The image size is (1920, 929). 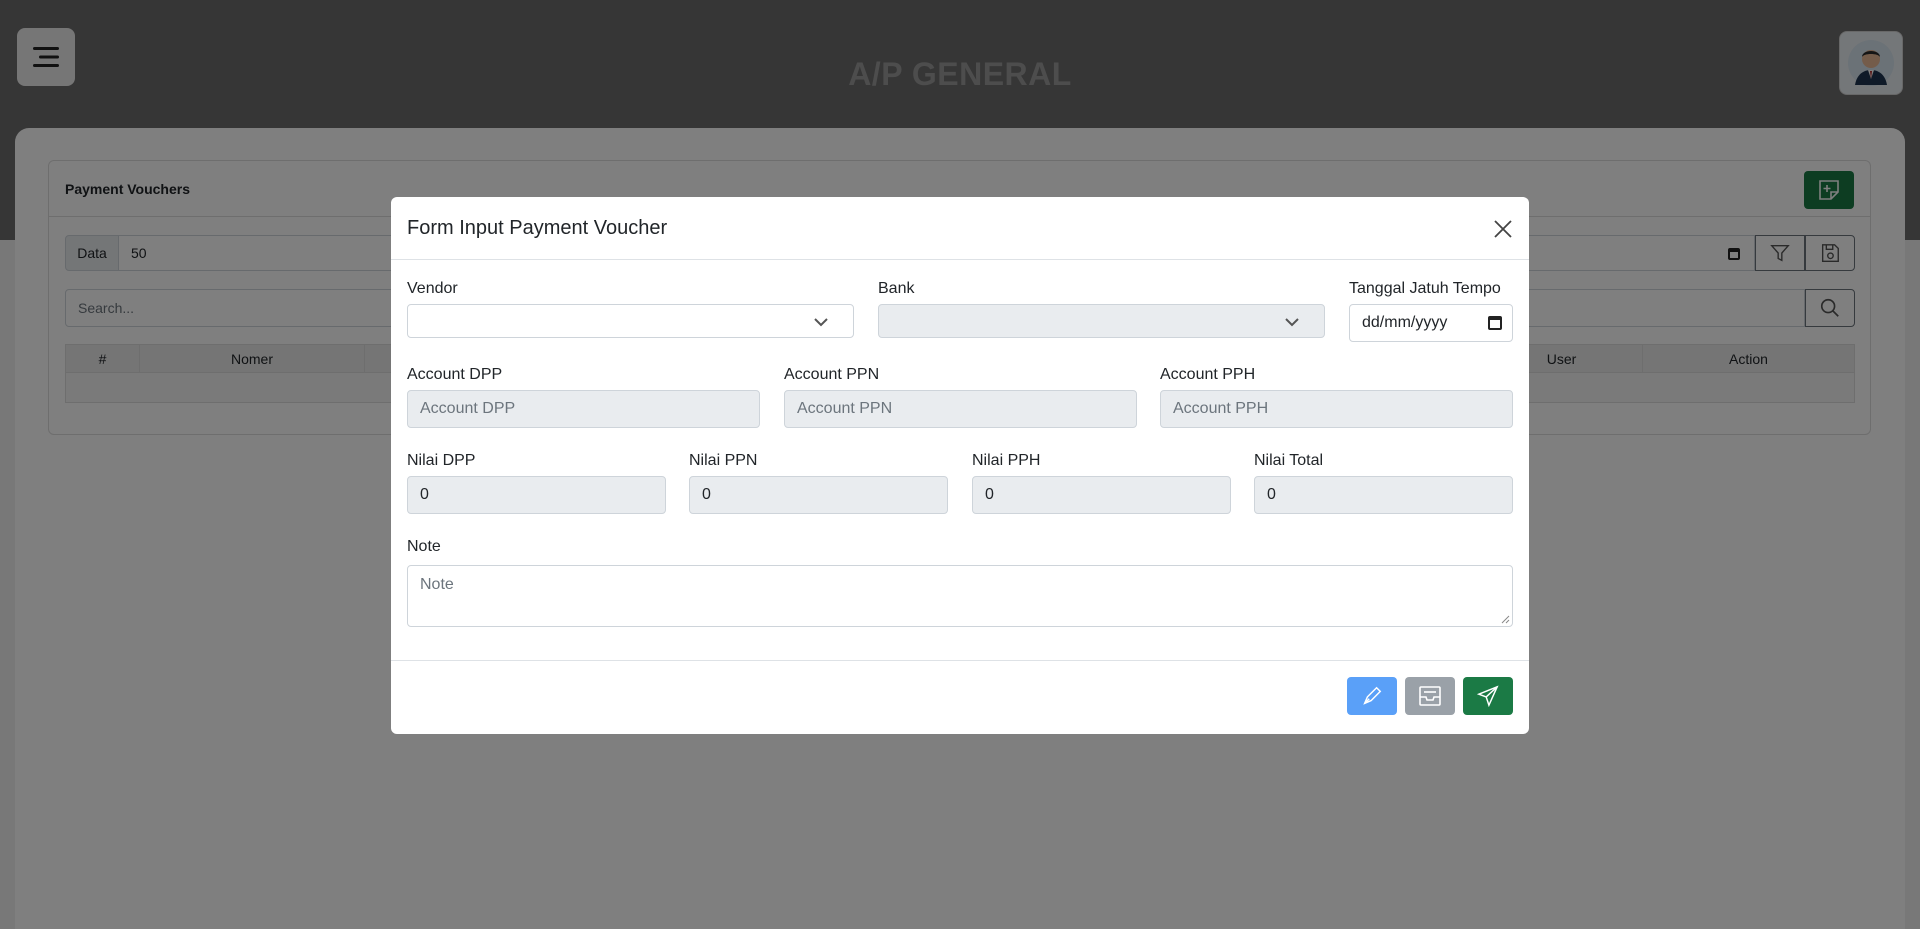 I want to click on account-ppn-input: Account PPN, so click(x=960, y=409).